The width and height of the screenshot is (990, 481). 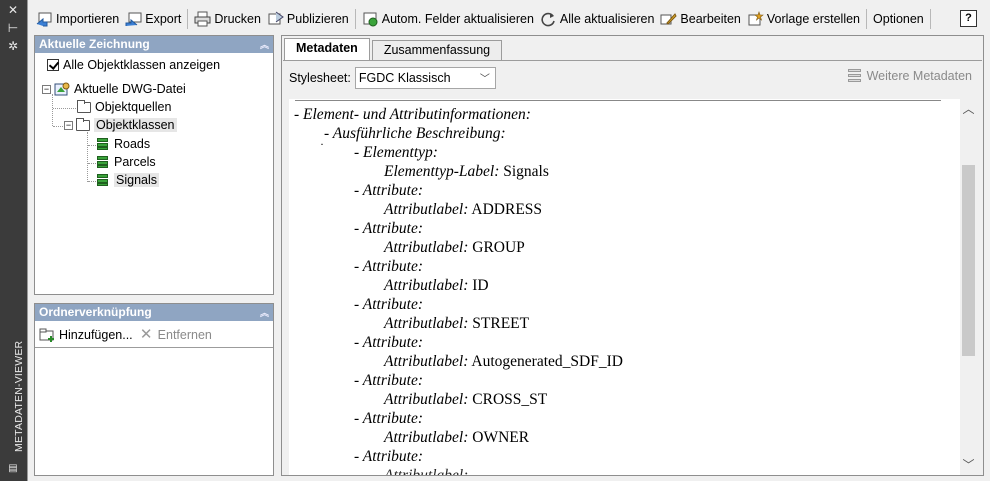 I want to click on remove-icon: ✕, so click(x=146, y=334).